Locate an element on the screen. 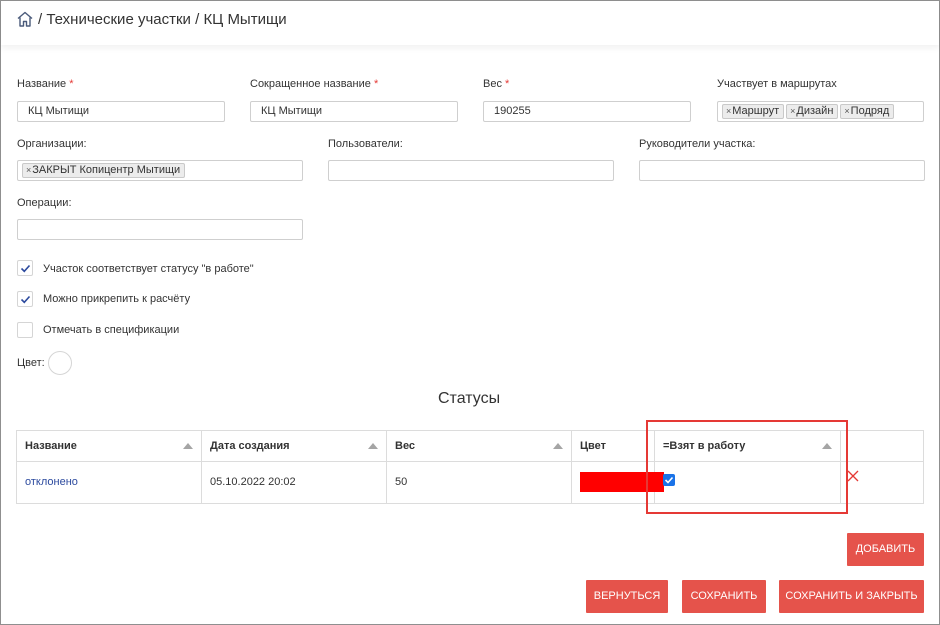 This screenshot has height=625, width=940. attach-to-calc-label: Можно прикрепить к расчёту is located at coordinates (117, 299).